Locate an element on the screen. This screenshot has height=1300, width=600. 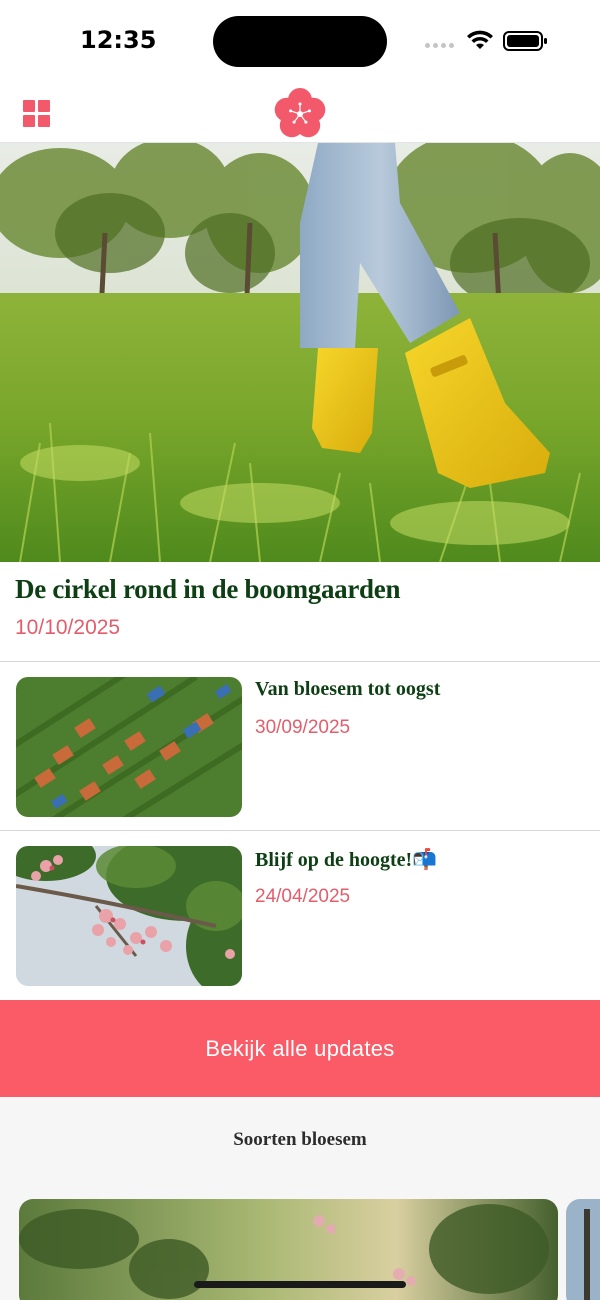
update-date: 24/04/2025 is located at coordinates (303, 896).